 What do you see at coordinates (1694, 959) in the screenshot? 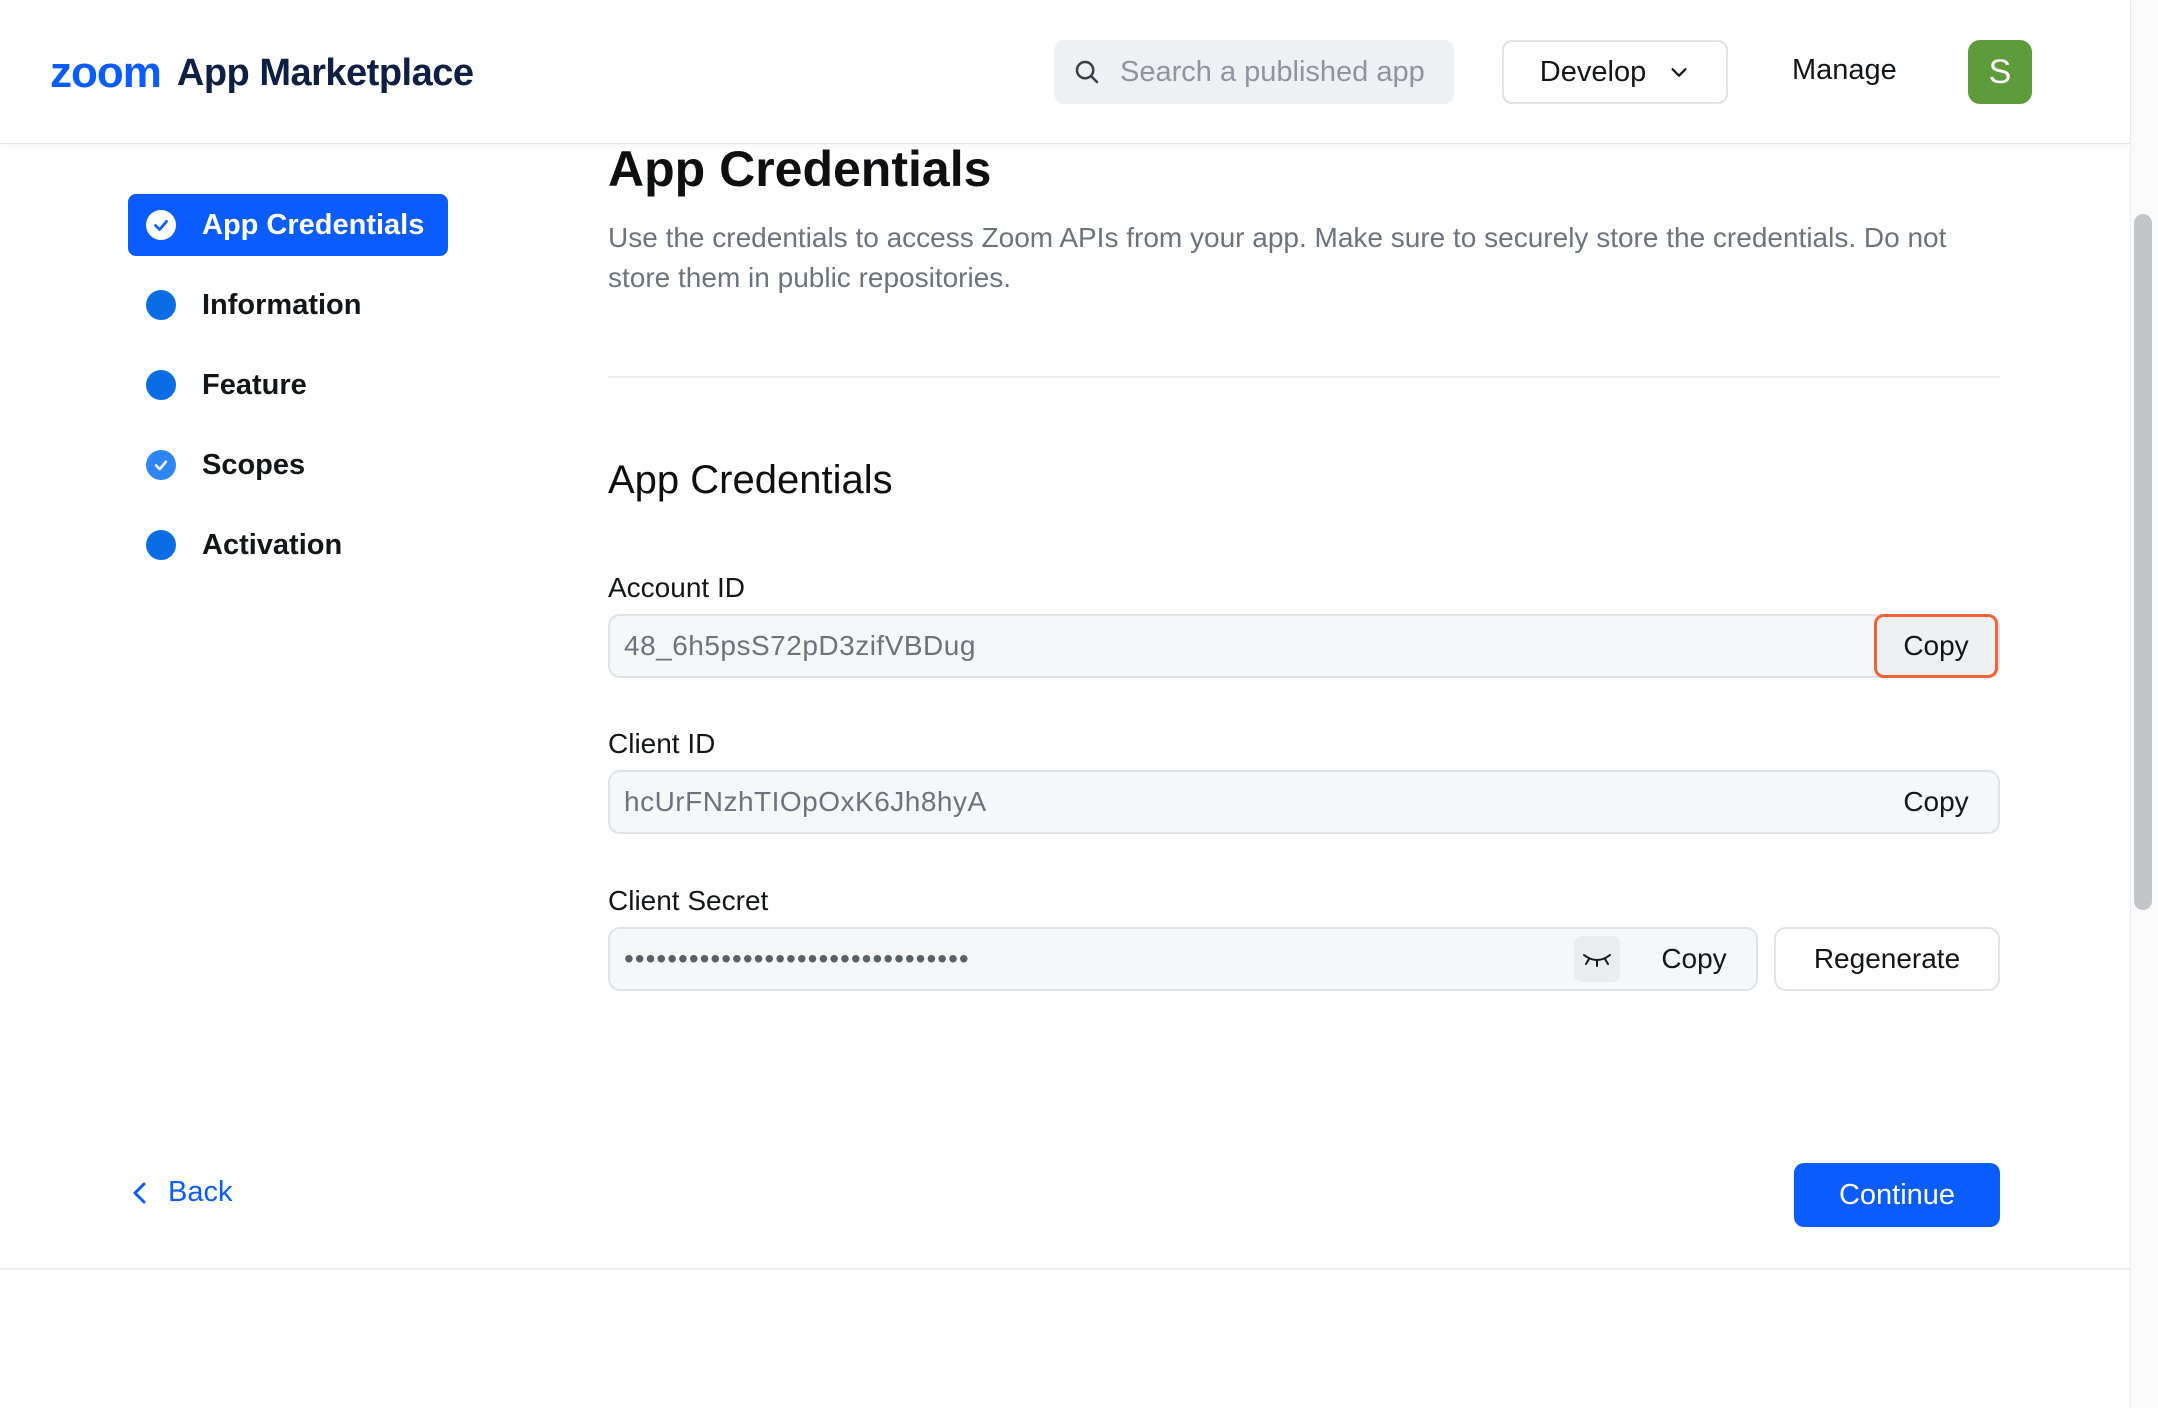
I see `copy-client-secret-button: Copy` at bounding box center [1694, 959].